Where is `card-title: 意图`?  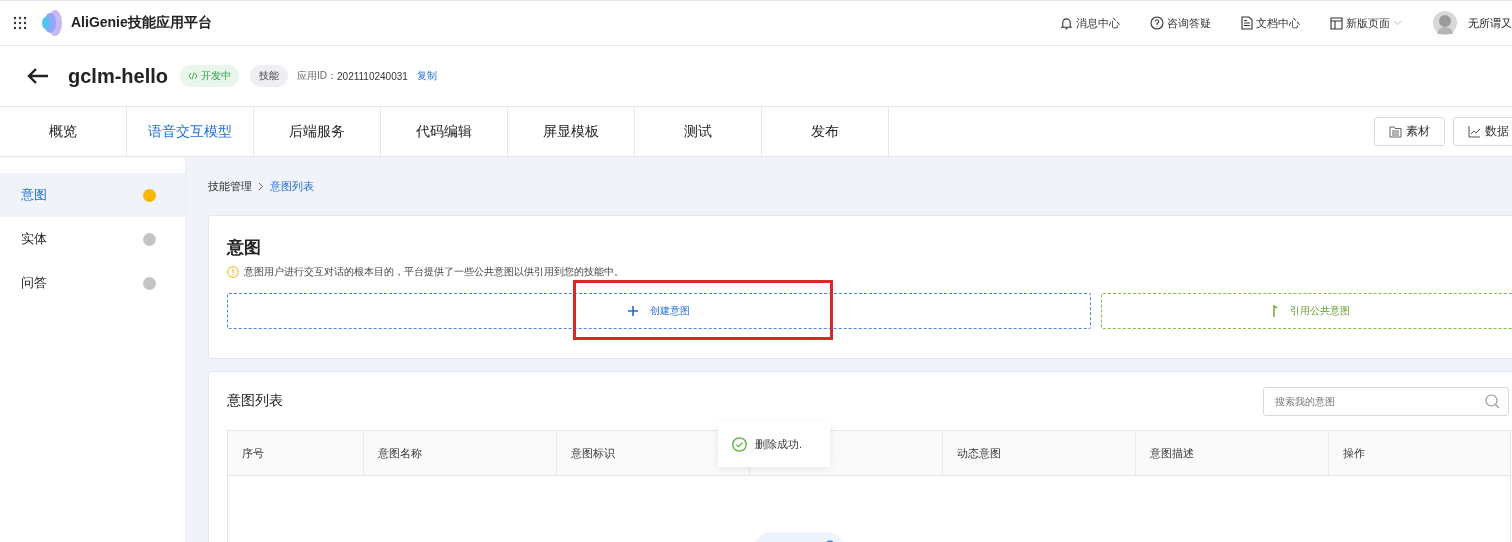 card-title: 意图 is located at coordinates (244, 248).